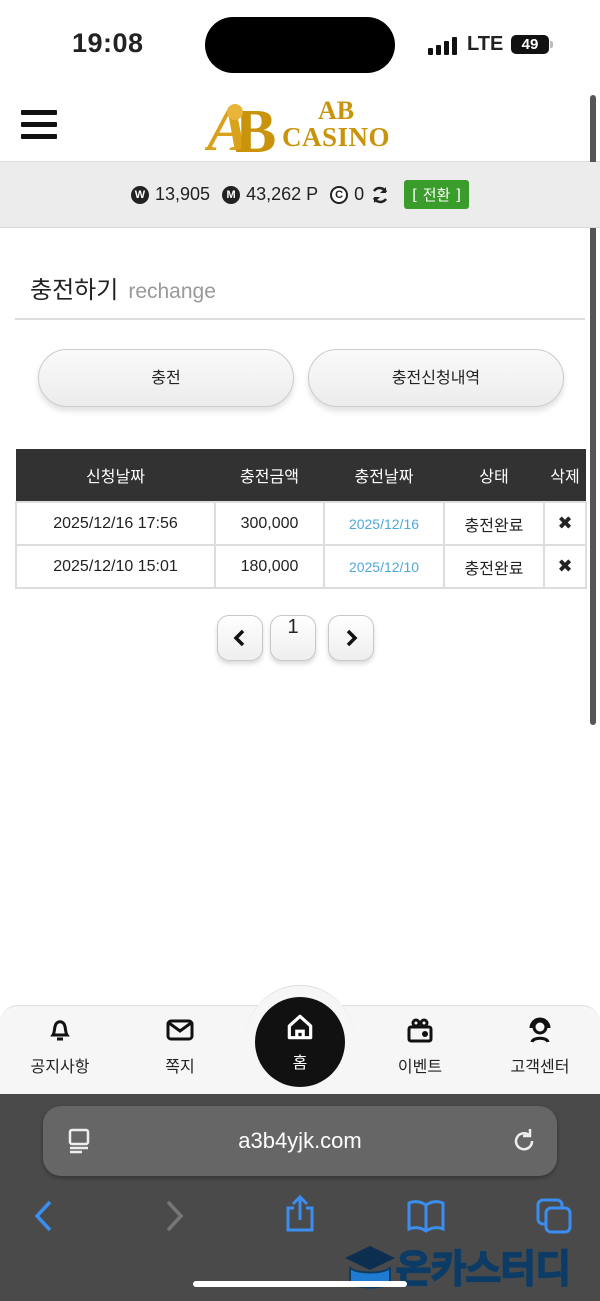  I want to click on won-icon: W, so click(140, 194).